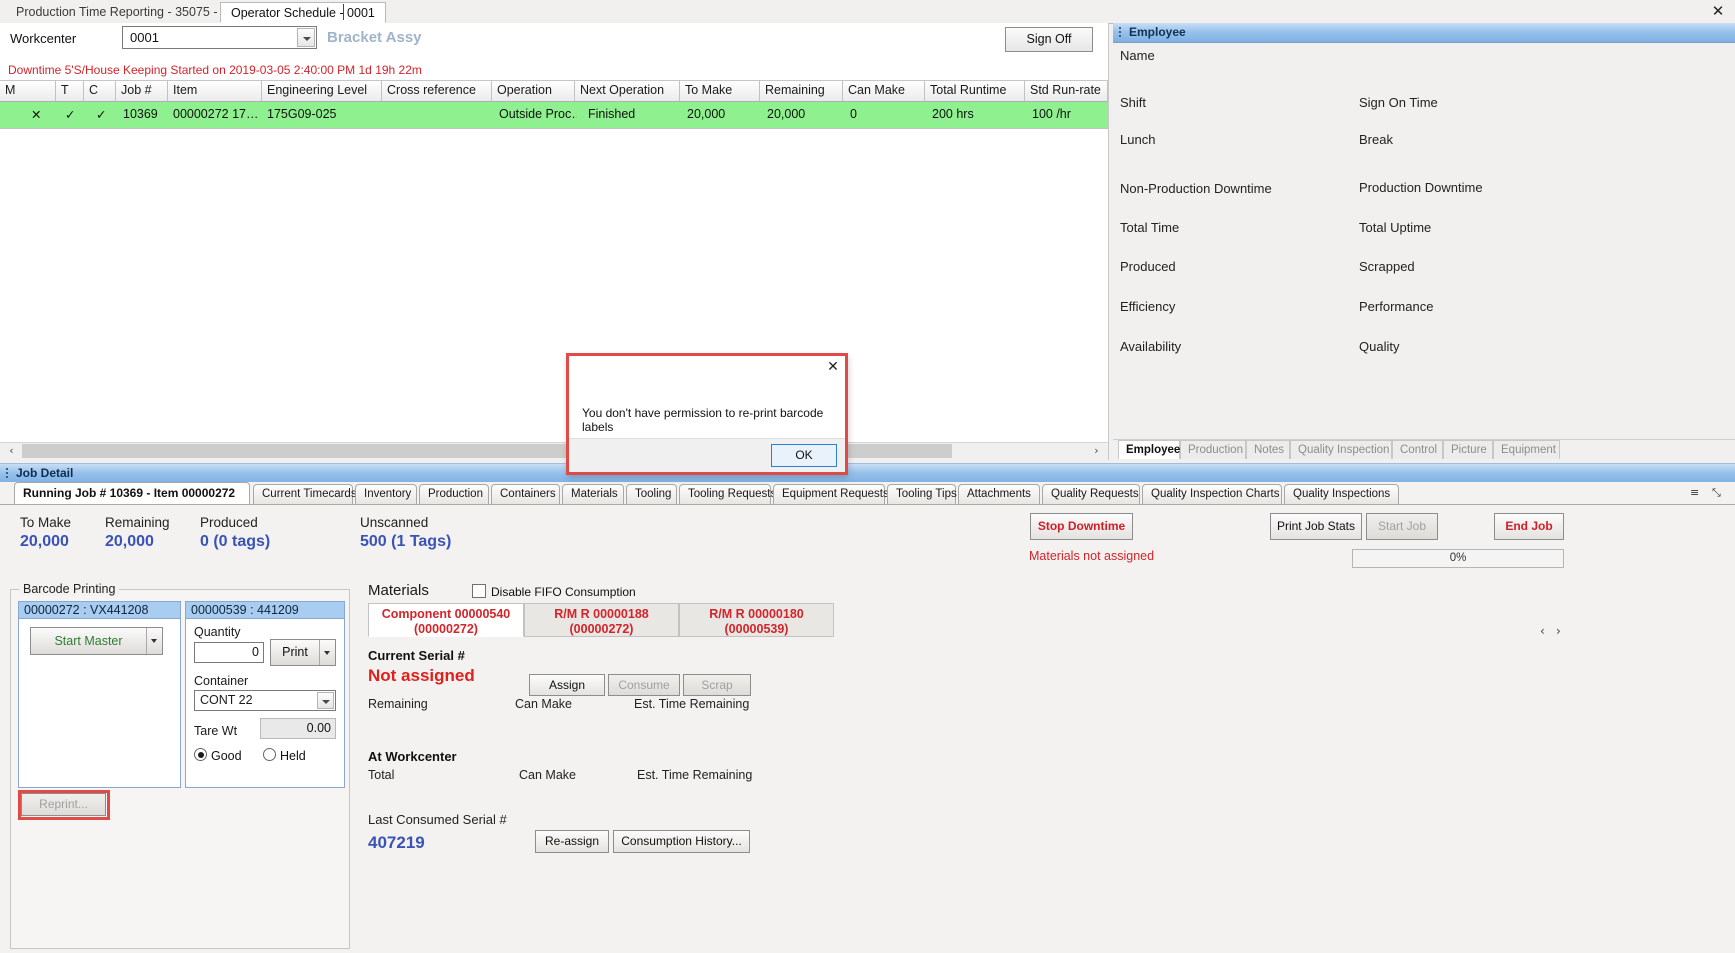 Image resolution: width=1735 pixels, height=953 pixels. Describe the element at coordinates (563, 592) in the screenshot. I see `disable-fifo-label: Disable FIFO Consumption` at that location.